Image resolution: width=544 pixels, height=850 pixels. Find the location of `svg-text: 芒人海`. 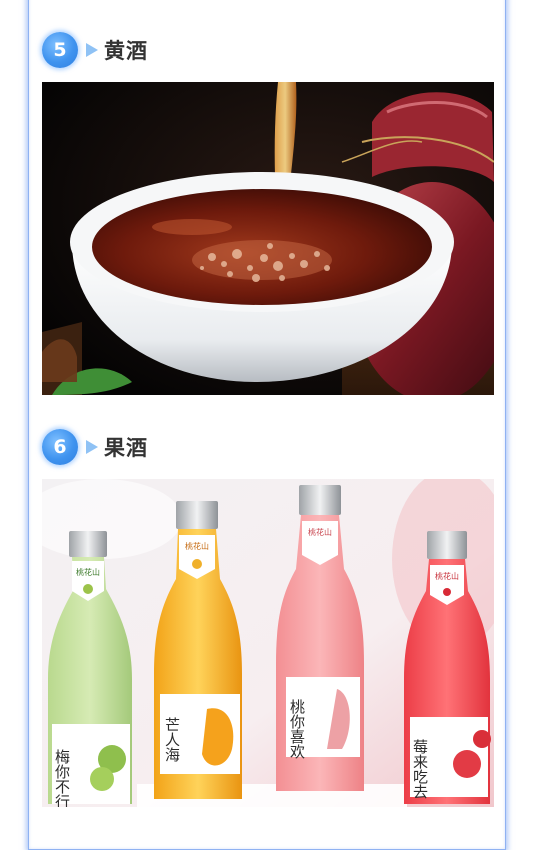

svg-text: 芒人海 is located at coordinates (172, 739).